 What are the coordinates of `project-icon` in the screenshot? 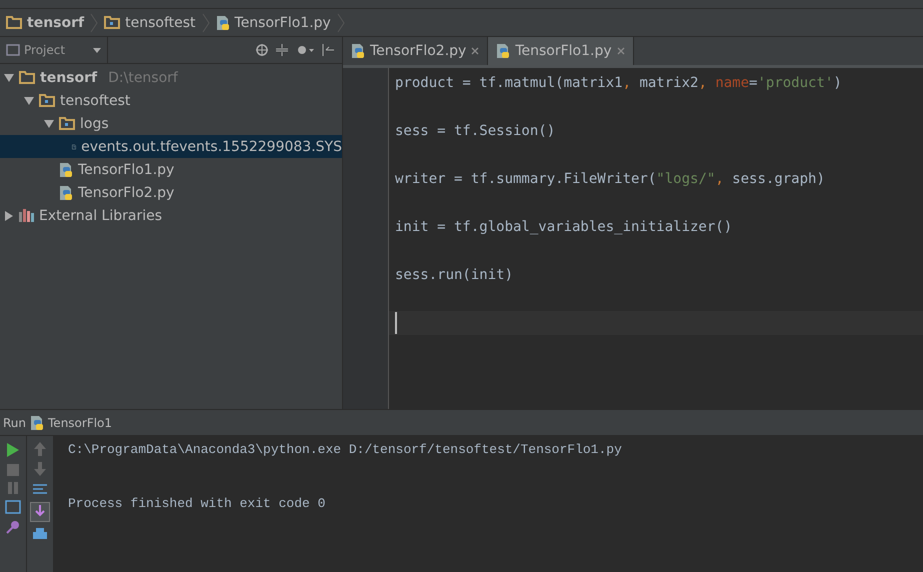 It's located at (13, 50).